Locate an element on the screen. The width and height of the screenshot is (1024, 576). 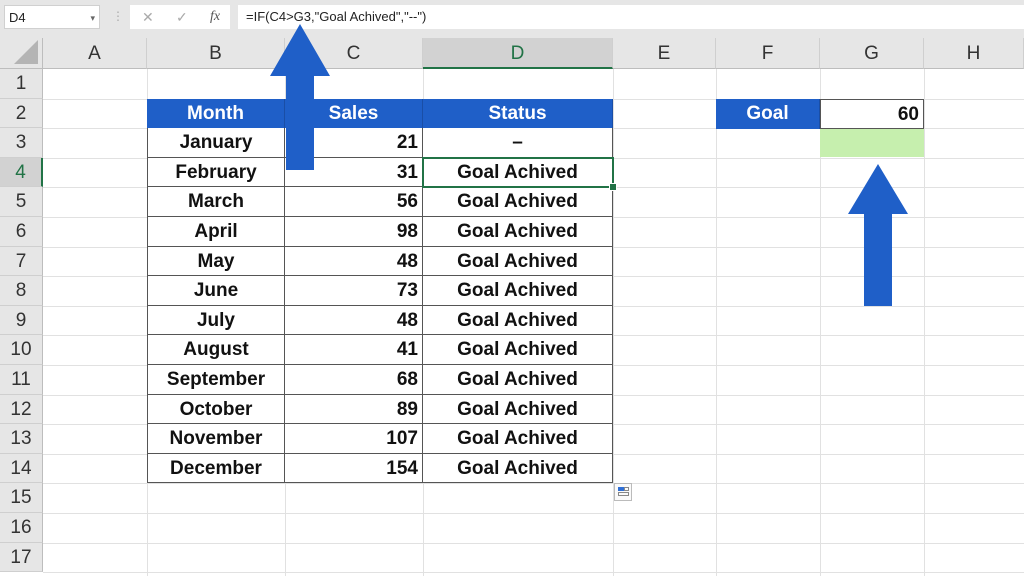
select-all-icon is located at coordinates (26, 52).